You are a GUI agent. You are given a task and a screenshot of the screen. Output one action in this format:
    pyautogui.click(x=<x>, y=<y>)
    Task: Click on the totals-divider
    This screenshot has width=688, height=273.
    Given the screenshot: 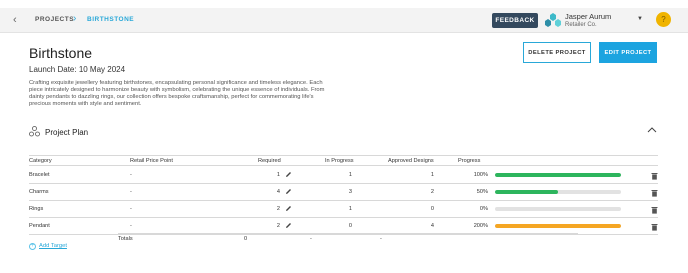 What is the action you would take?
    pyautogui.click(x=348, y=233)
    